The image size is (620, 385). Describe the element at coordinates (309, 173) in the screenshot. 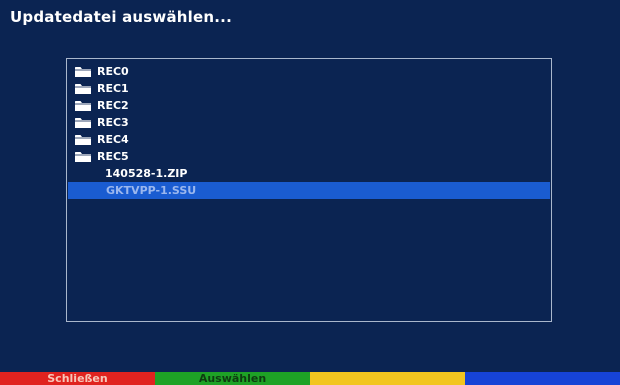

I see `file-item-zip: 140528-1.ZIP` at that location.